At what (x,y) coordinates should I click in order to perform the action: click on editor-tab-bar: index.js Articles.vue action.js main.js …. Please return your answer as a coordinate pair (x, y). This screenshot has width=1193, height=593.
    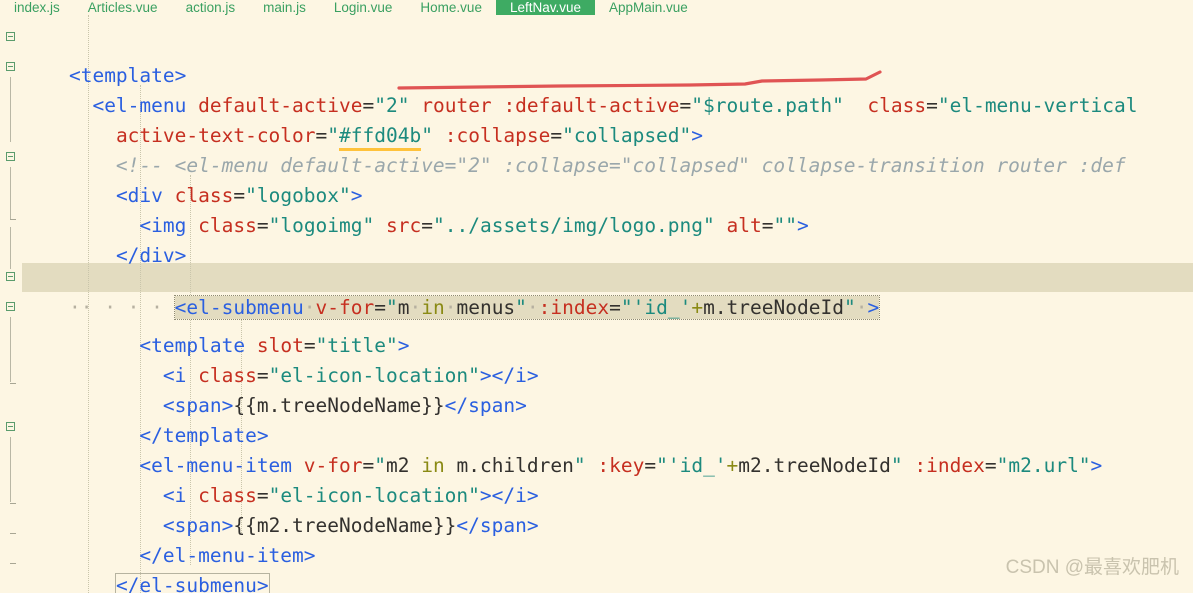
    Looking at the image, I should click on (596, 7).